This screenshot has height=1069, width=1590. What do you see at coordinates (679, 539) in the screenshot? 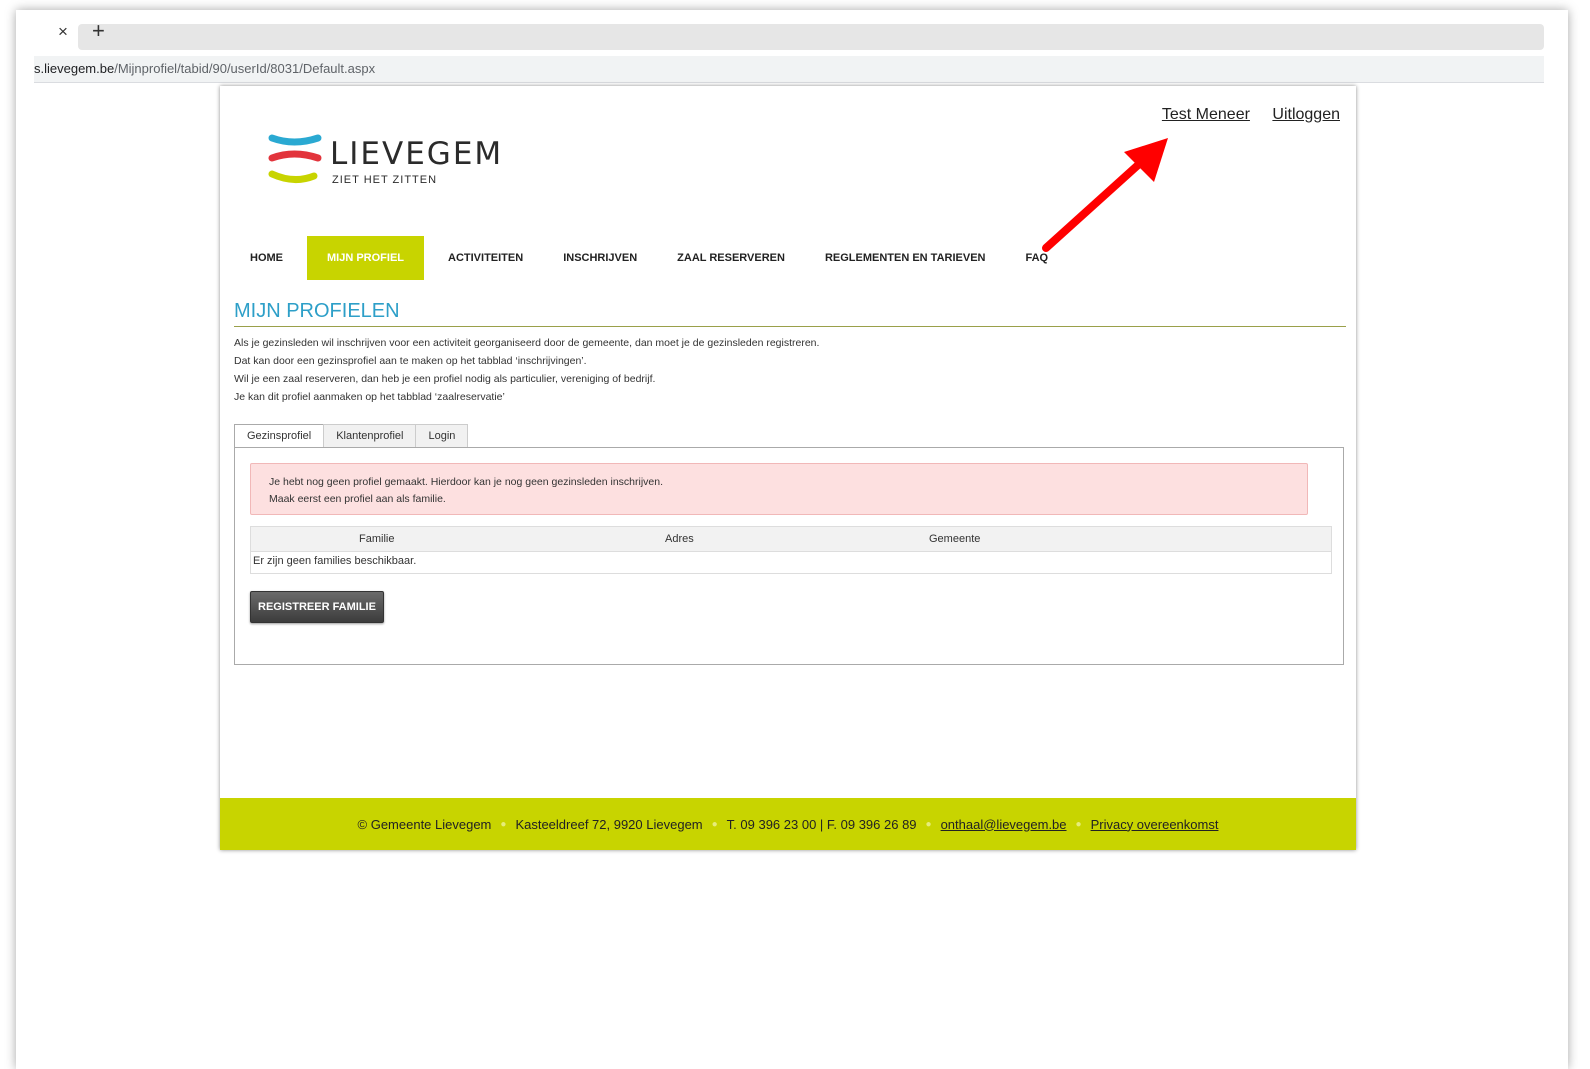
I see `column-header-adres: Adres` at bounding box center [679, 539].